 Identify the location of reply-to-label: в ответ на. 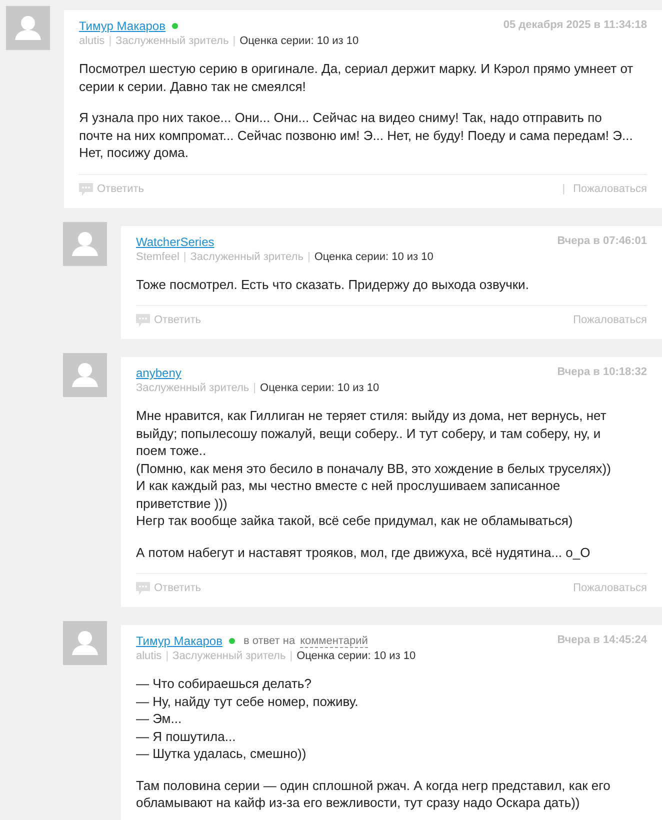
(269, 641).